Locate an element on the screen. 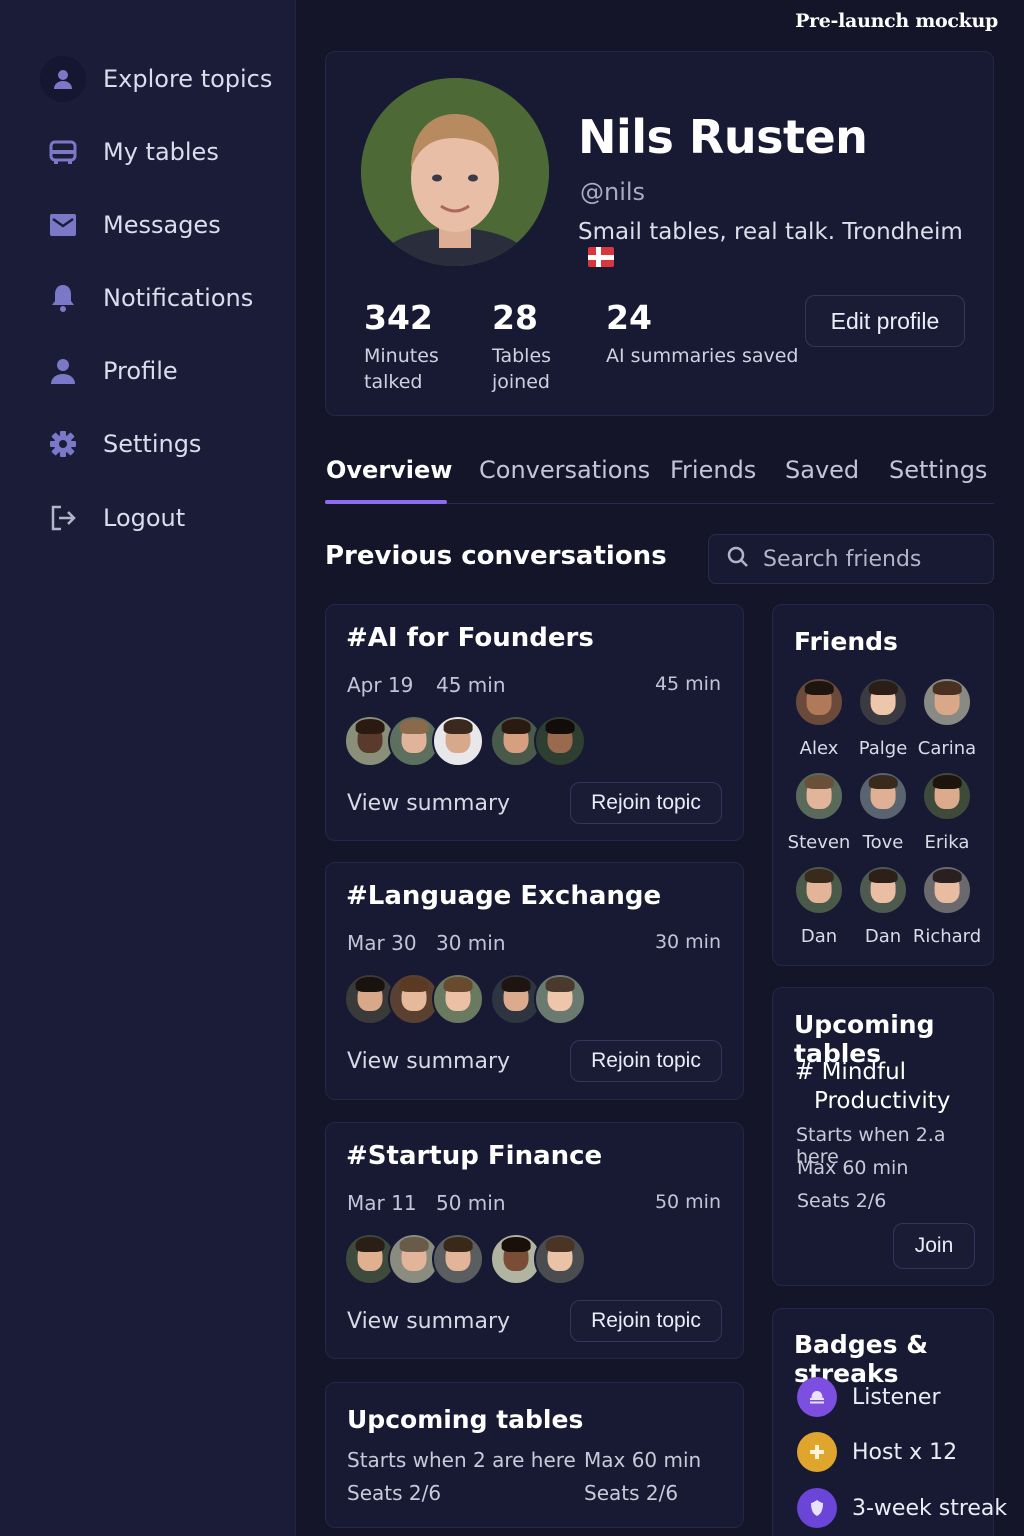  friend-item: Carina is located at coordinates (947, 718).